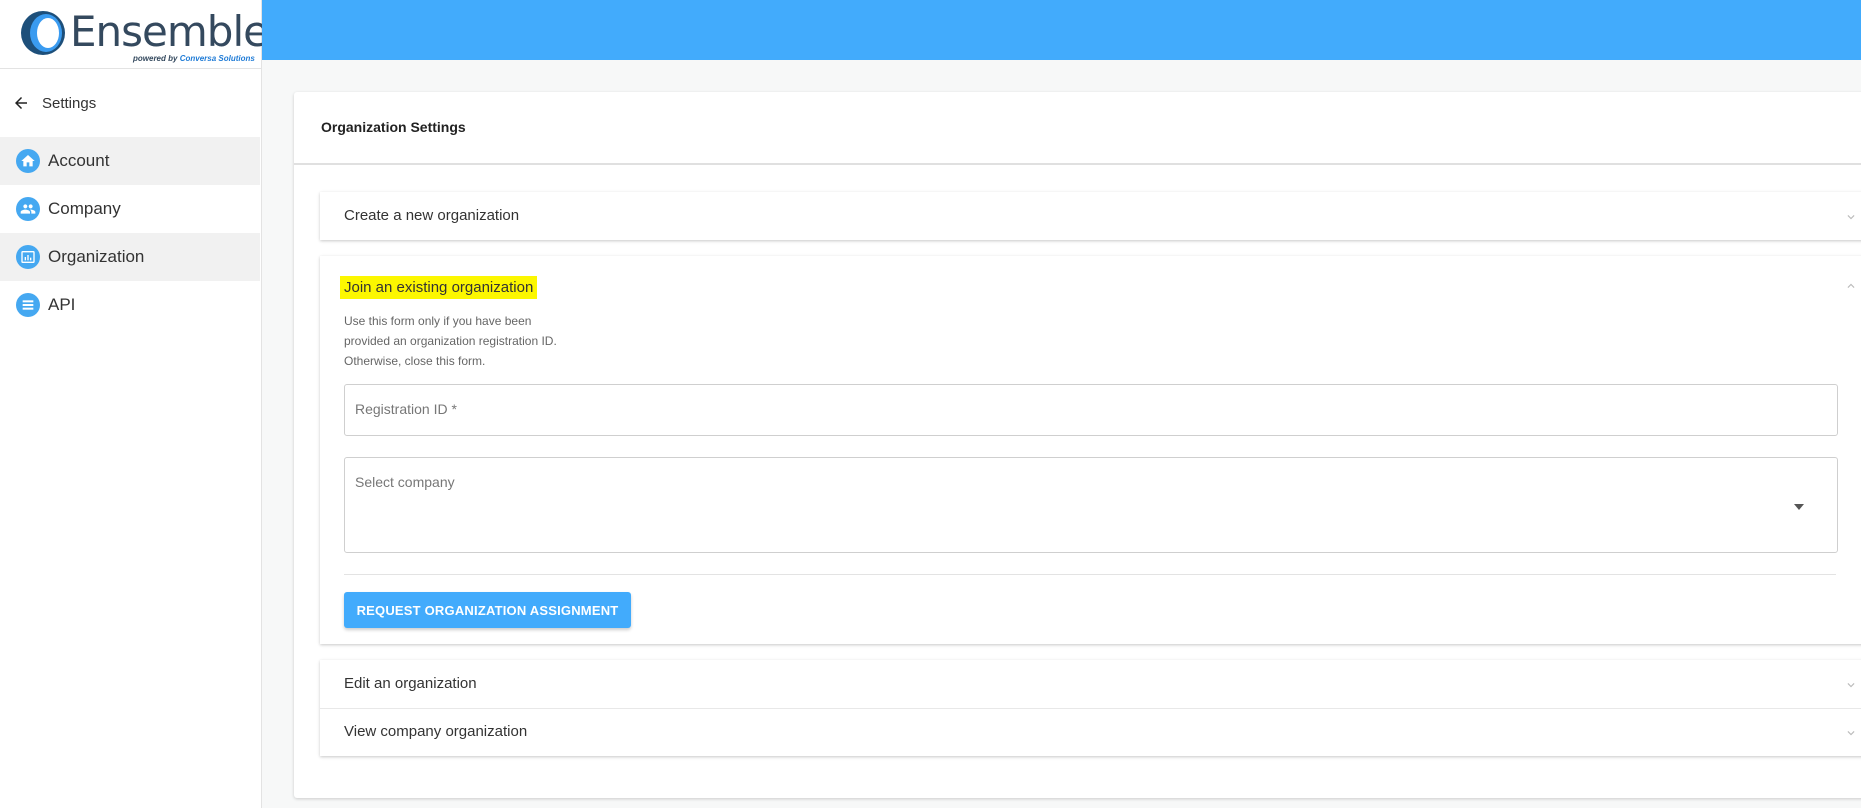 This screenshot has height=808, width=1861. Describe the element at coordinates (1091, 505) in the screenshot. I see `select-company-dropdown: Select company` at that location.